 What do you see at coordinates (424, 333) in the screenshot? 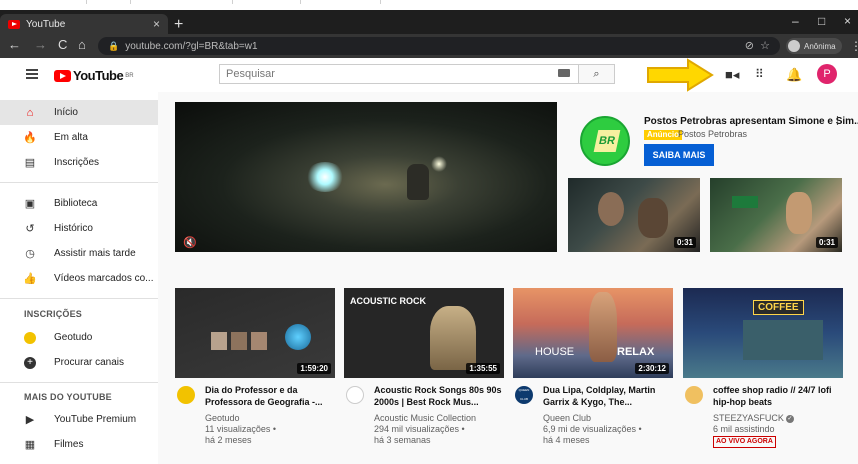
I see `video-thumbnail: ACOUSTIC ROCK 1:35:55` at bounding box center [424, 333].